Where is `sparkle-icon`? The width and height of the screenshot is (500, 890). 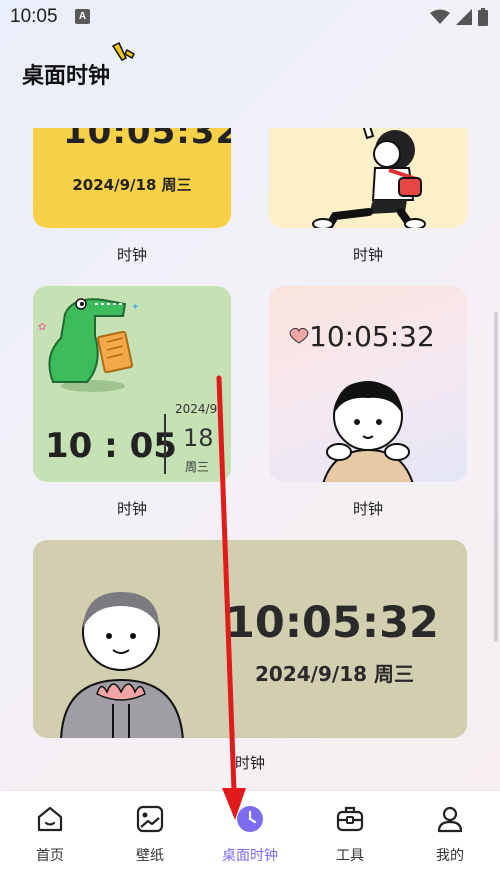
sparkle-icon is located at coordinates (123, 51).